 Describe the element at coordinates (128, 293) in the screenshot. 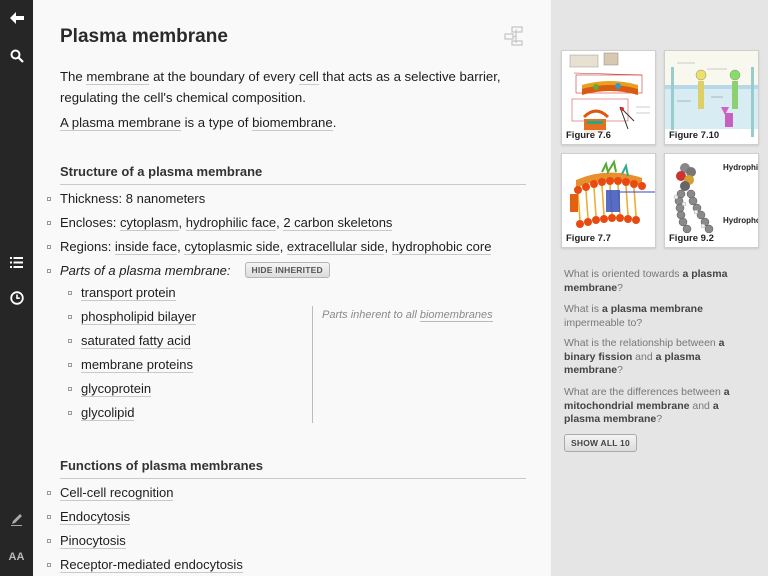

I see `link-part: transport protein` at that location.